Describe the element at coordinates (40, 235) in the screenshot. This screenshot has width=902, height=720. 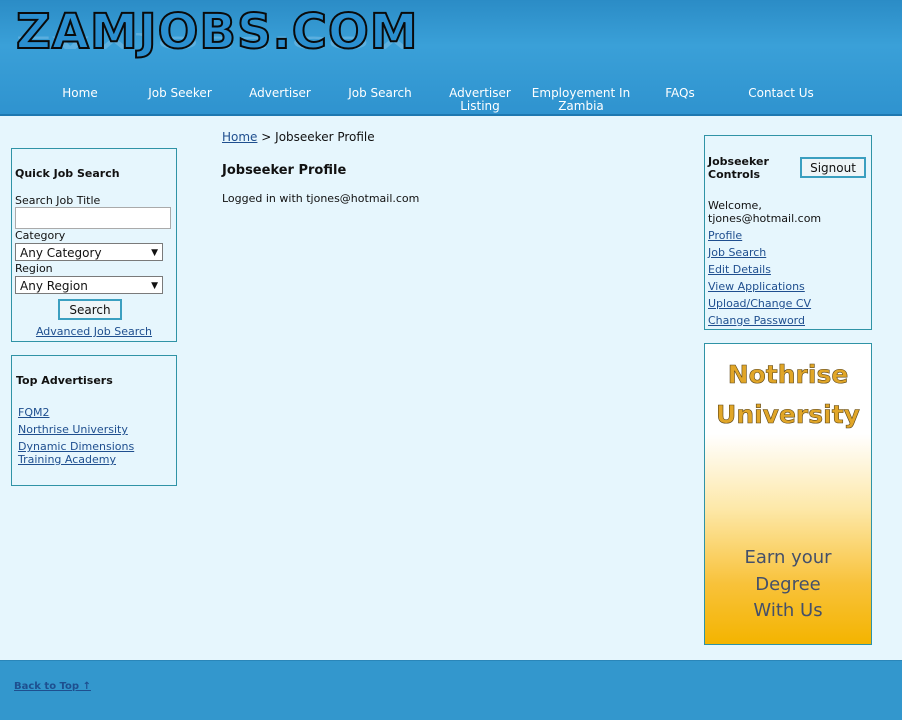
I see `category-label: Category` at that location.